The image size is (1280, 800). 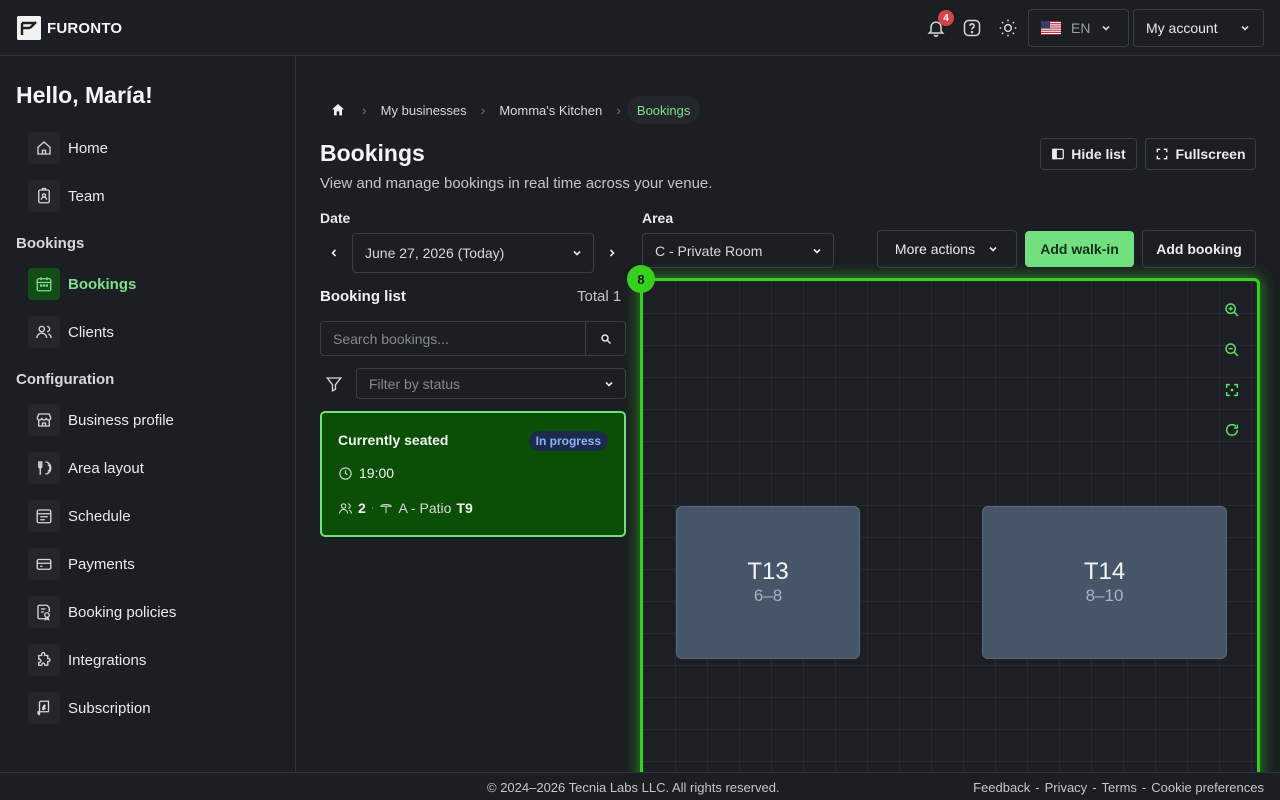 I want to click on sidebar-item-booking-policies: Booking policies, so click(x=102, y=612).